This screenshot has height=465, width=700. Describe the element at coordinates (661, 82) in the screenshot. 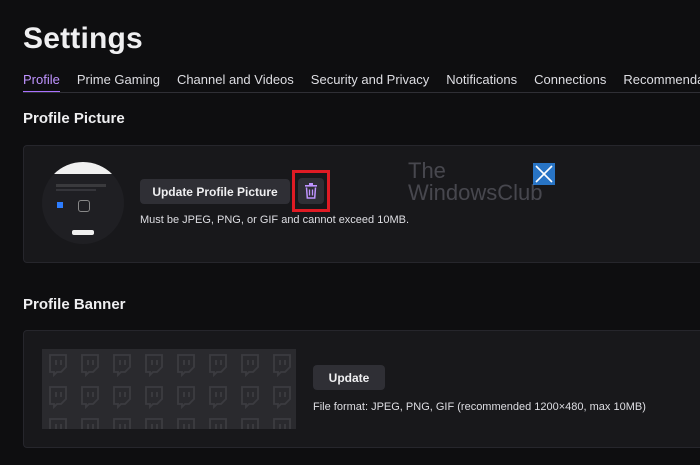

I see `tab-recommendations: Recommendations` at that location.